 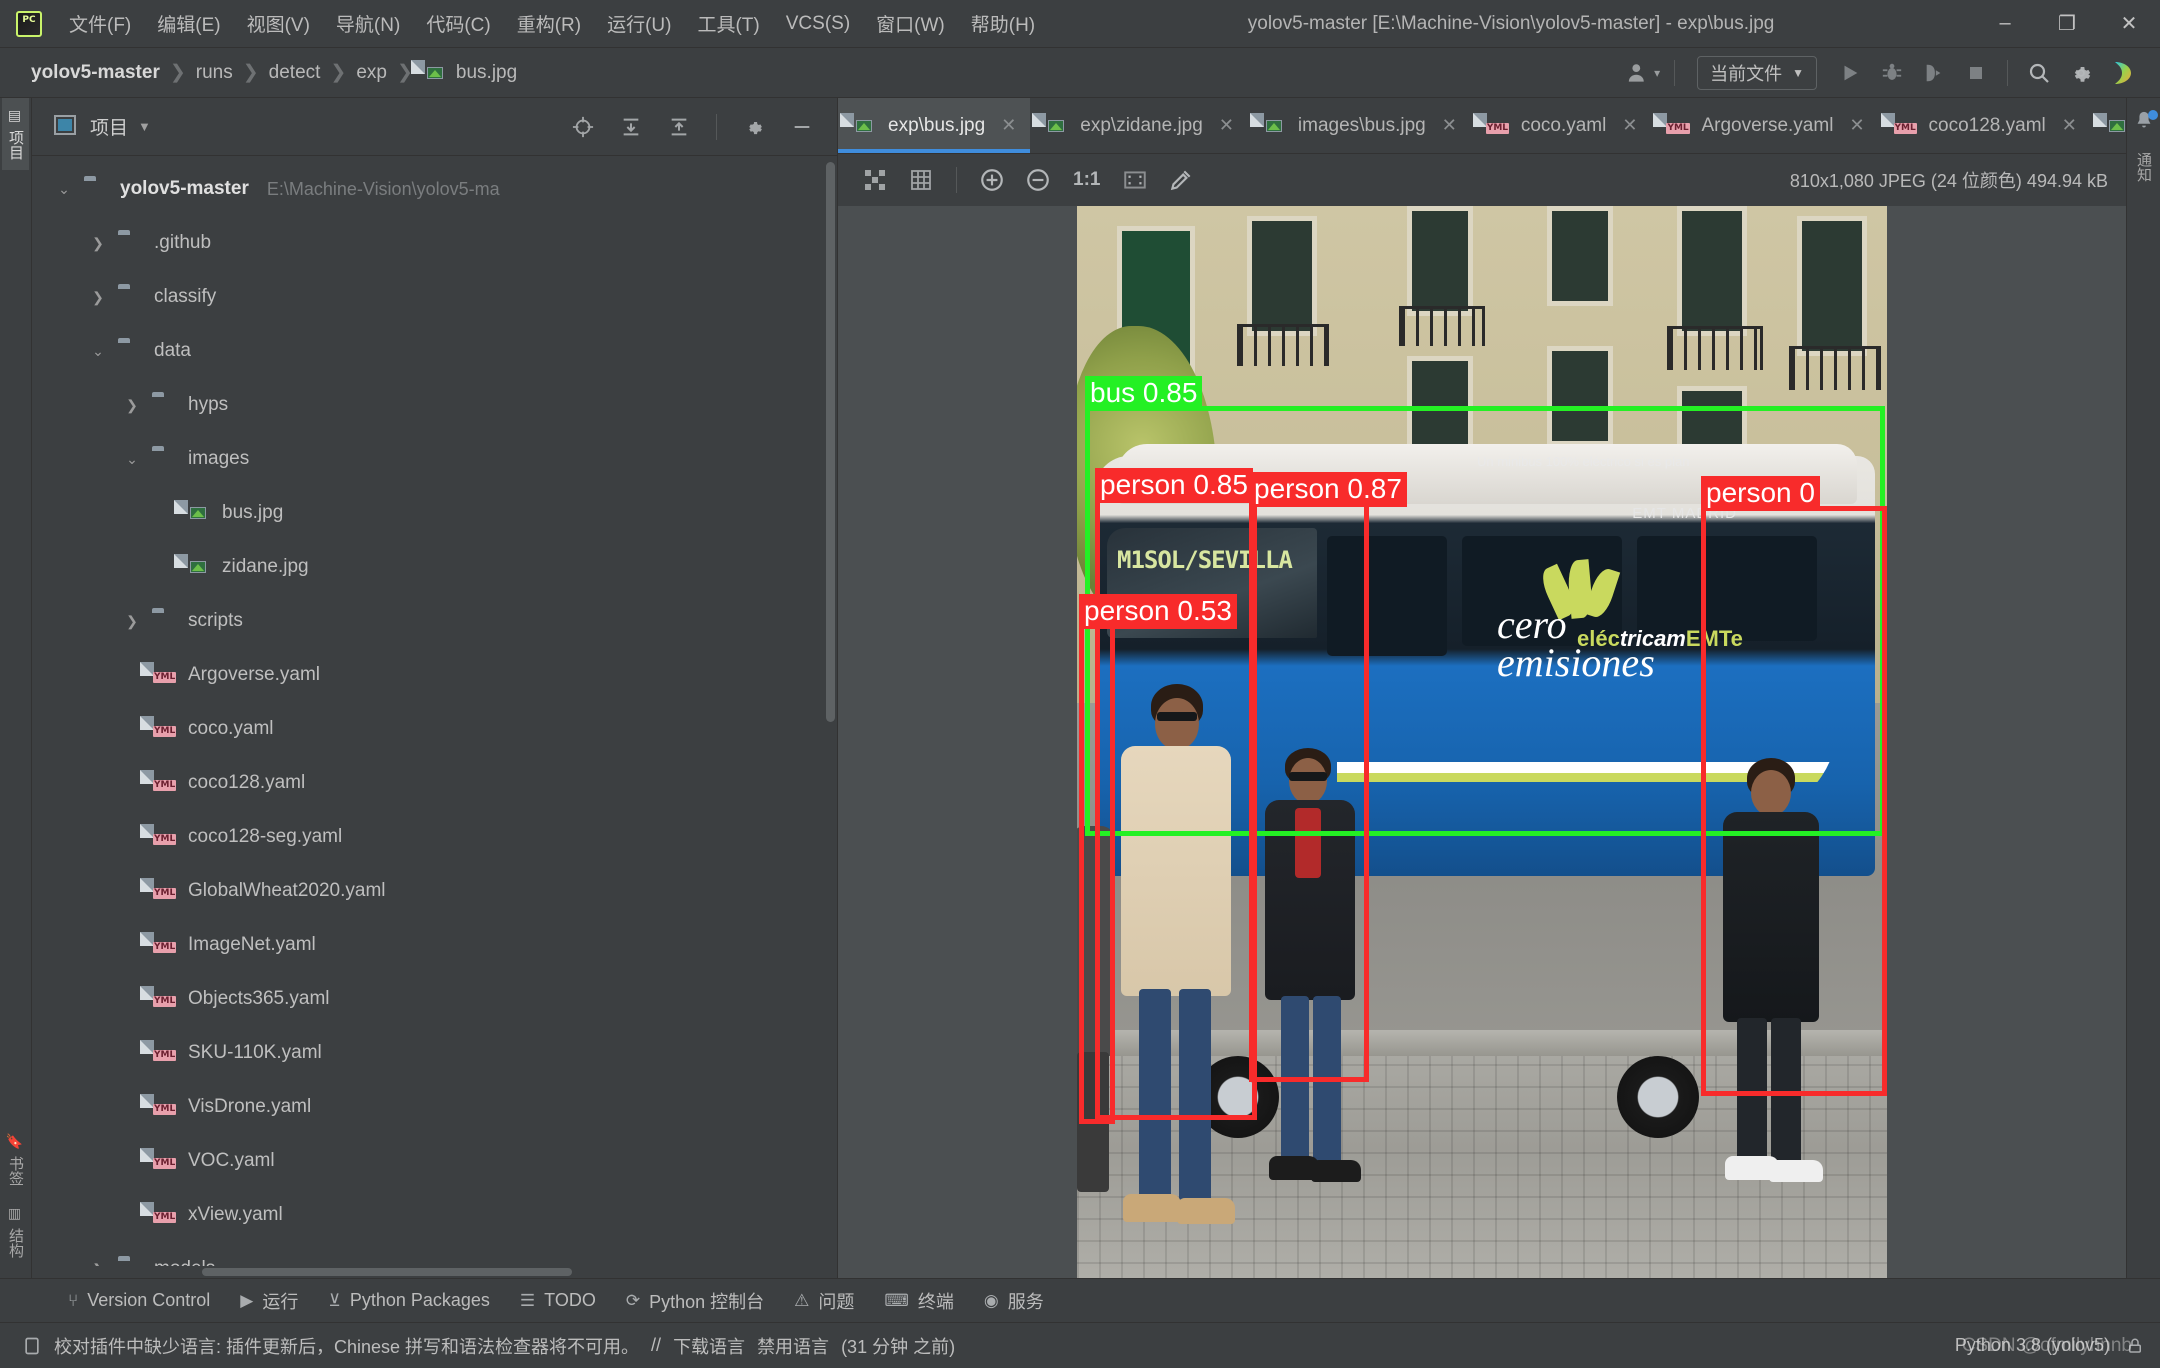 What do you see at coordinates (1757, 72) in the screenshot?
I see `run-configuration-selector: 当前文件 ▼` at bounding box center [1757, 72].